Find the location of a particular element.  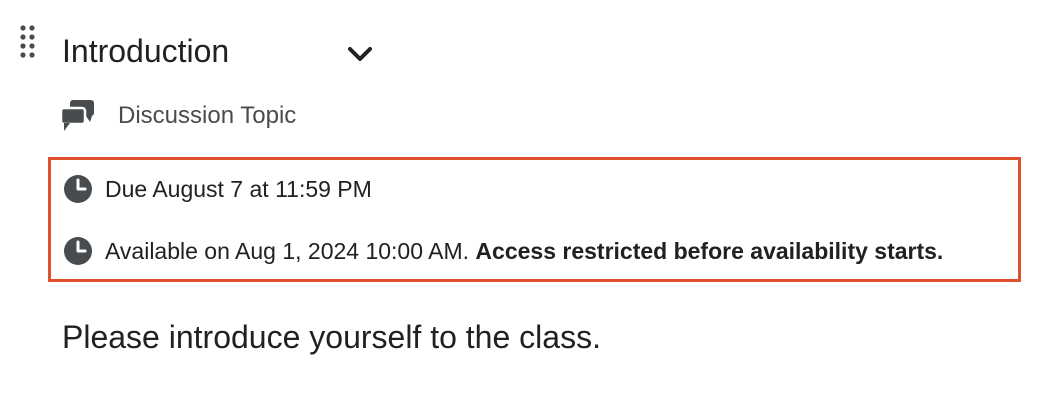

due-date-text: Due August 7 at 11:59 PM is located at coordinates (238, 188).